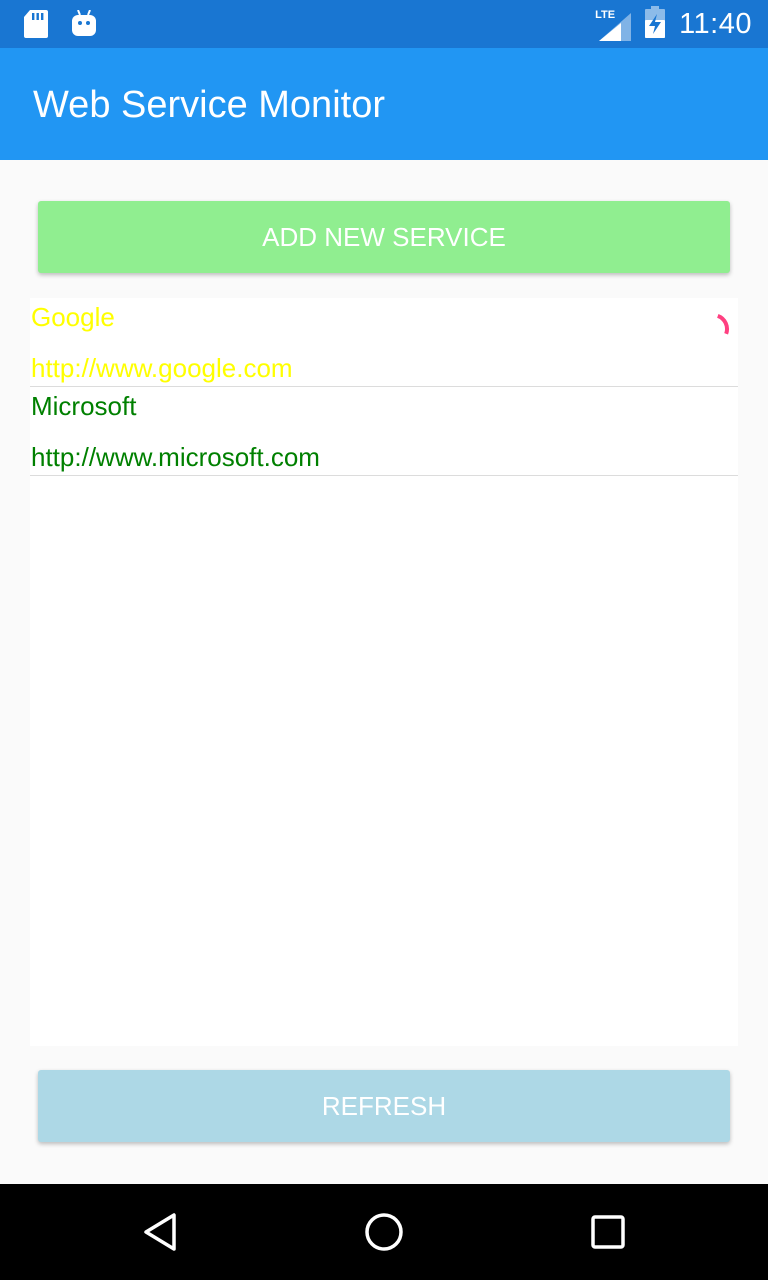  I want to click on sd-card-icon, so click(36, 26).